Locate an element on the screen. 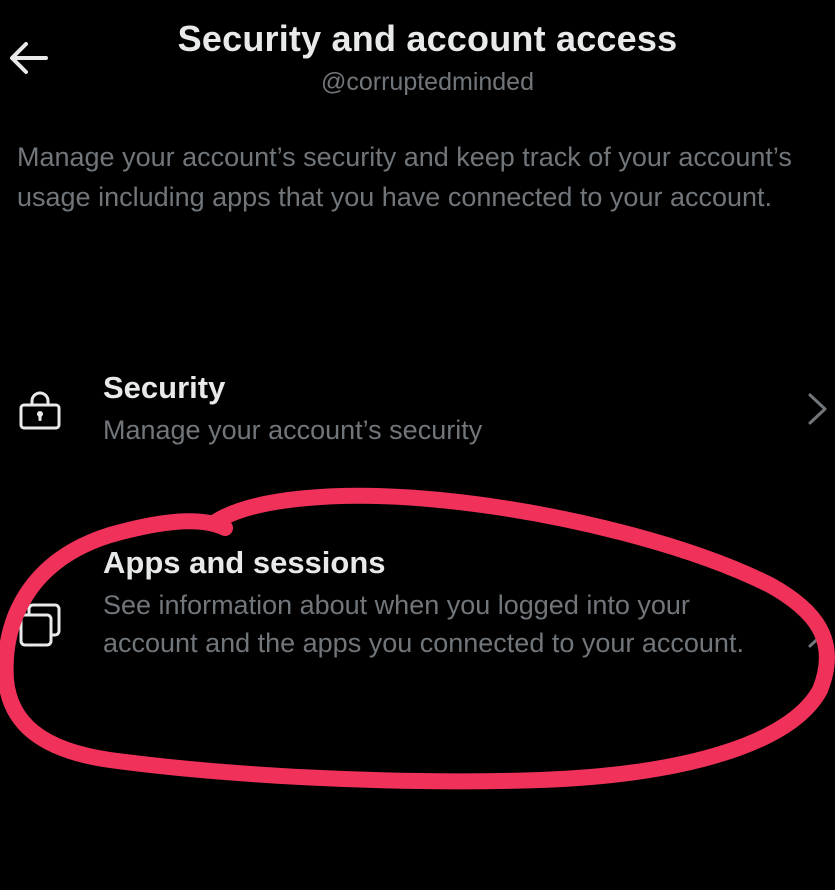 The width and height of the screenshot is (835, 890). page-title: Security and account access is located at coordinates (427, 38).